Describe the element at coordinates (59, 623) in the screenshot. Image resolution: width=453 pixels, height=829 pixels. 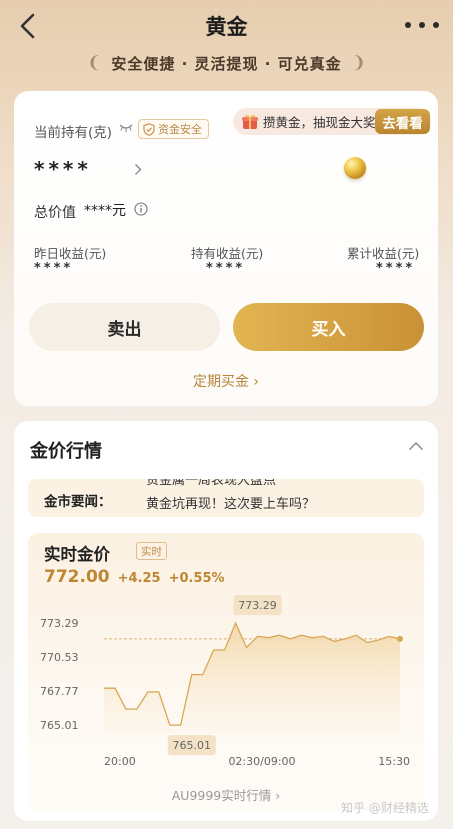
I see `y-tick-label: 773.29` at that location.